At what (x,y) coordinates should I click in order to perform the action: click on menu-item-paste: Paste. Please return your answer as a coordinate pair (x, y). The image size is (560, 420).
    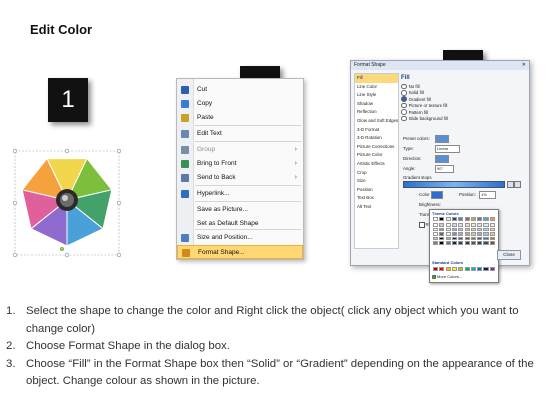
    Looking at the image, I should click on (240, 118).